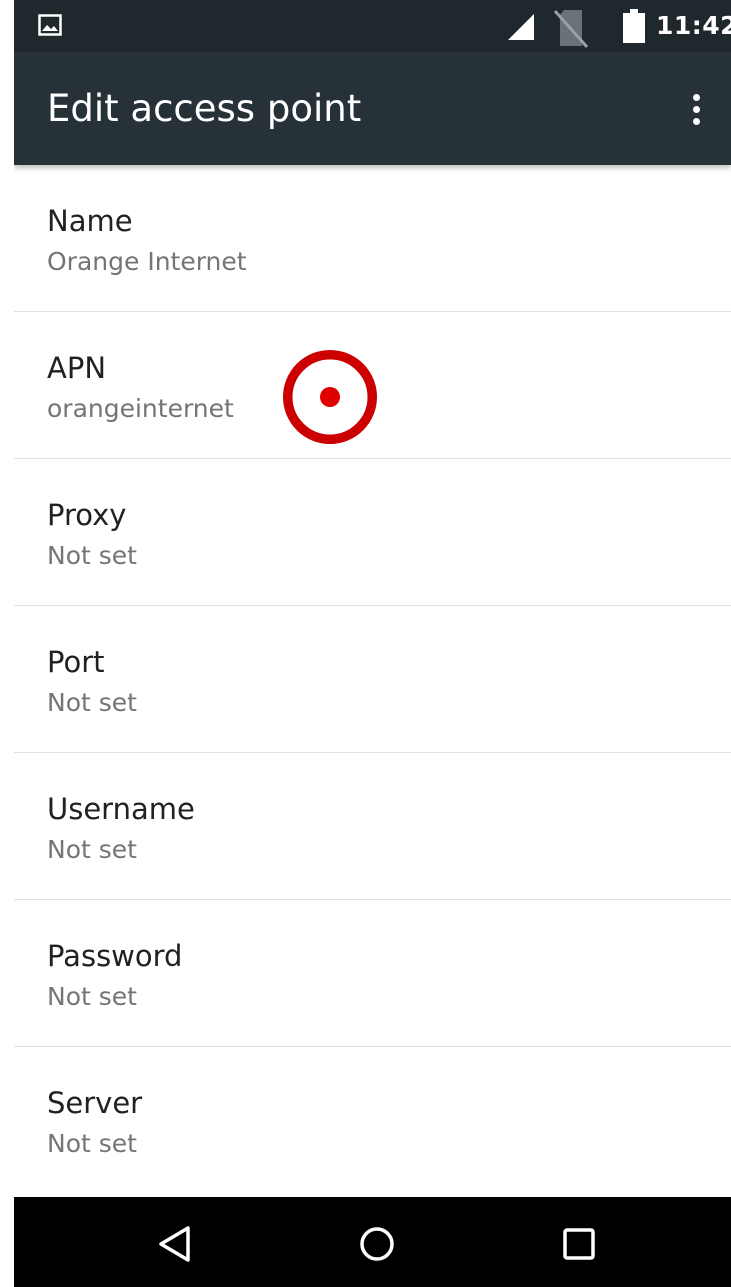 Image resolution: width=731 pixels, height=1287 pixels. I want to click on pref-title: Name, so click(90, 221).